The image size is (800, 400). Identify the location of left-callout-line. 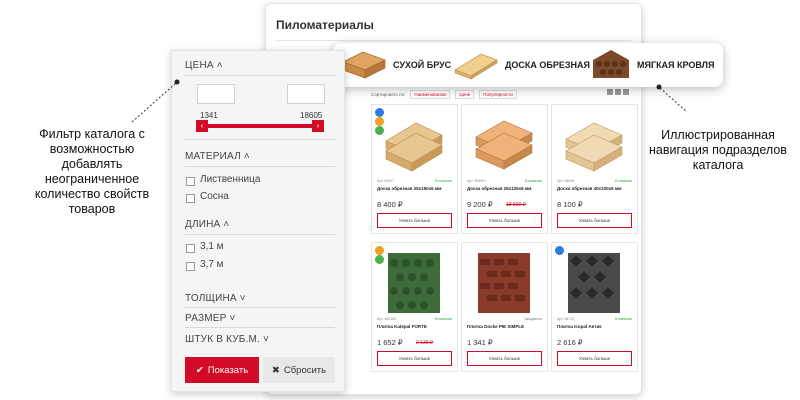
(154, 102).